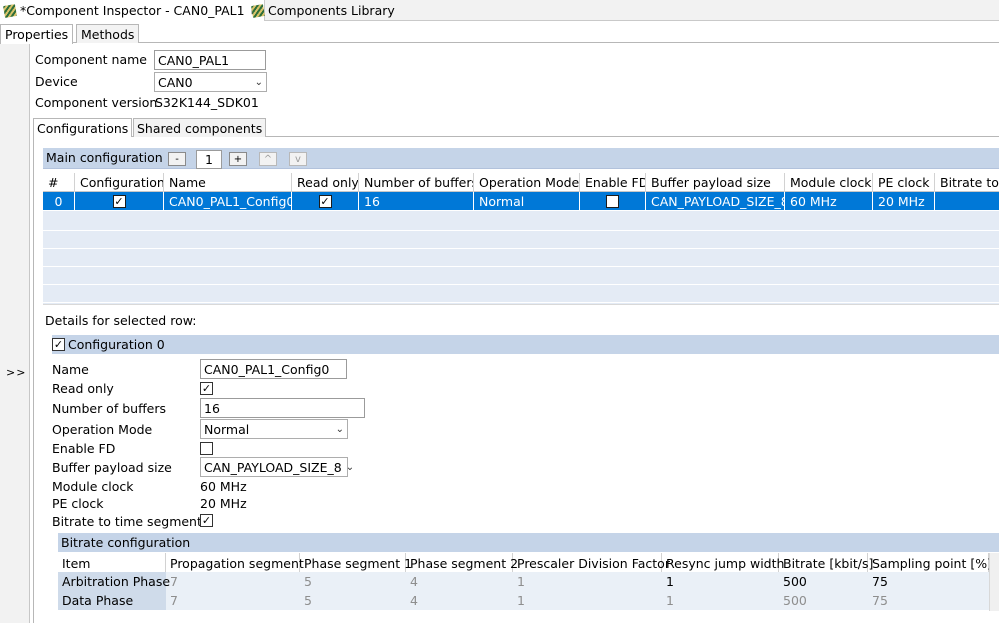 The height and width of the screenshot is (623, 999). I want to click on tab-label: Configurations, so click(83, 128).